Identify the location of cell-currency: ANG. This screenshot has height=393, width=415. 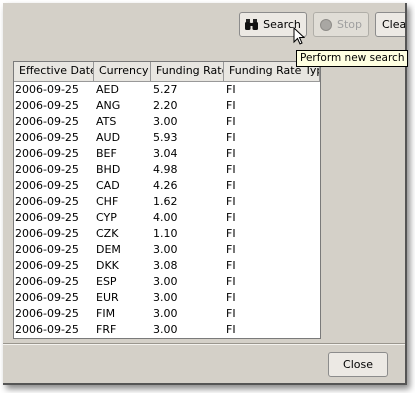
(108, 105).